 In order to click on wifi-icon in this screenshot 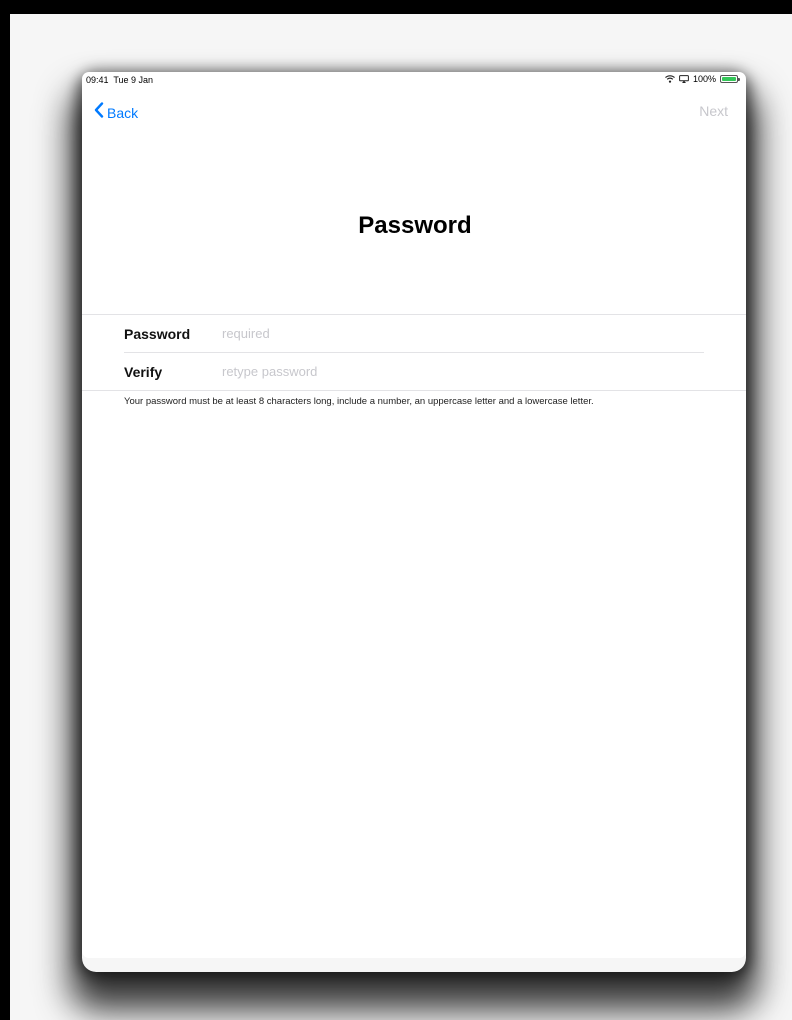, I will do `click(670, 79)`.